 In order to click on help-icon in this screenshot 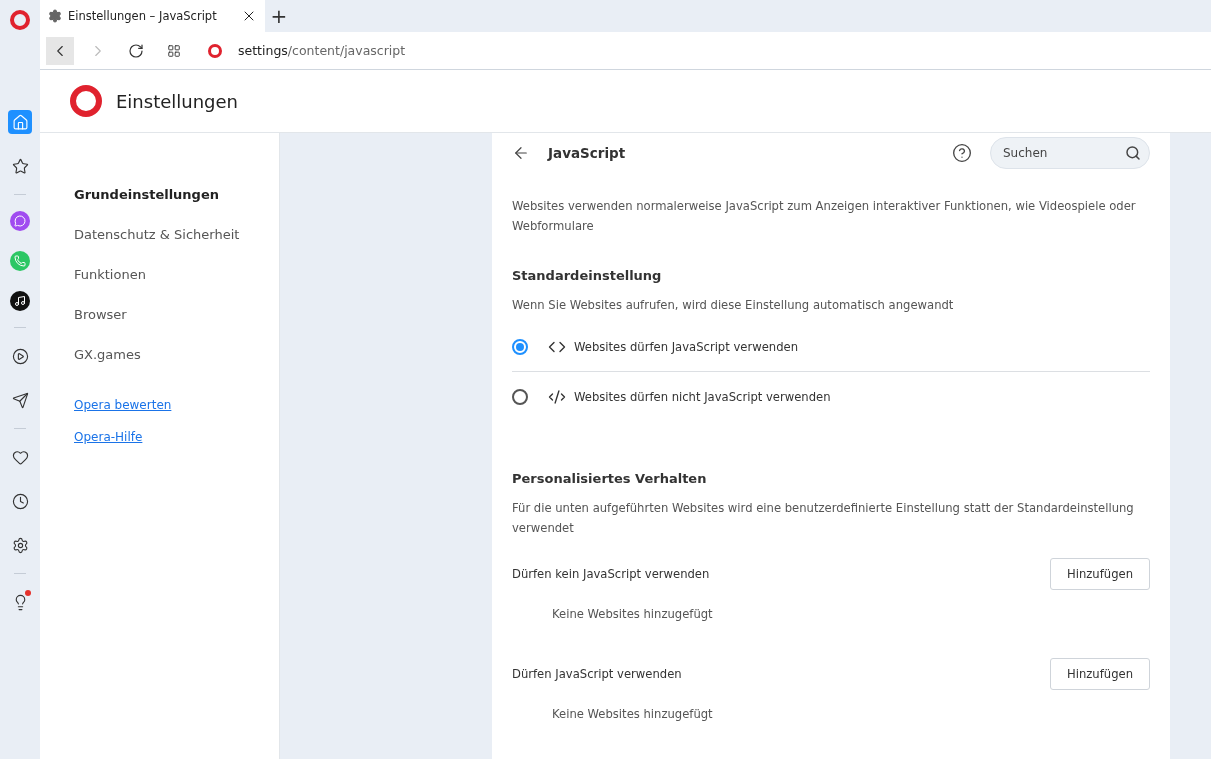, I will do `click(962, 153)`.